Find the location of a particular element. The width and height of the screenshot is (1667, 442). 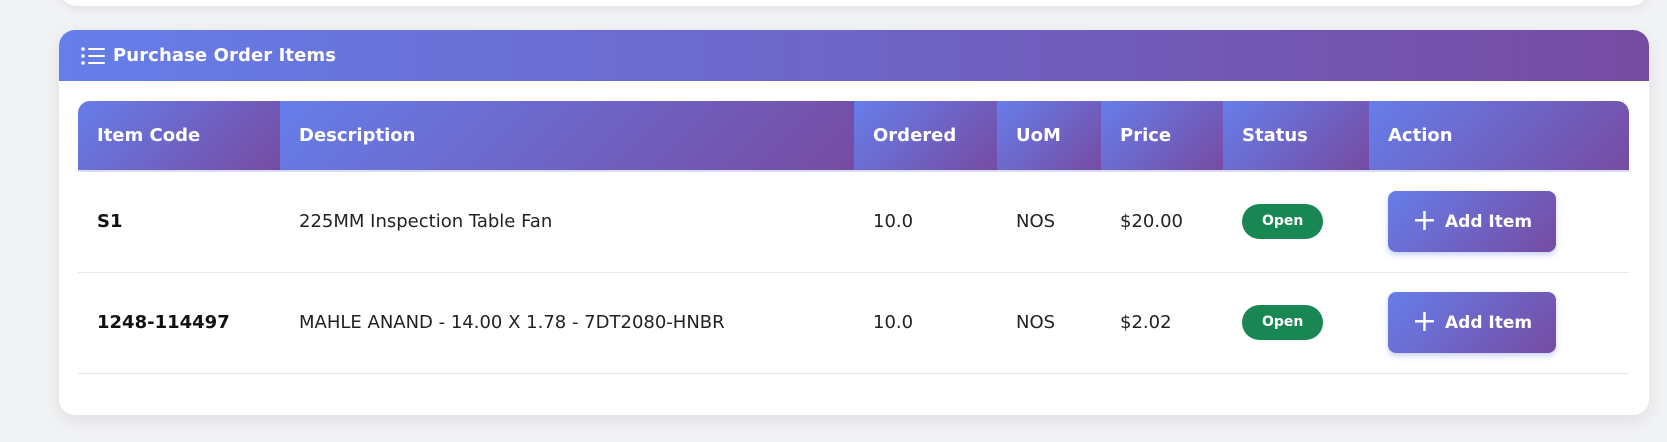

header-price: Price is located at coordinates (1162, 136).